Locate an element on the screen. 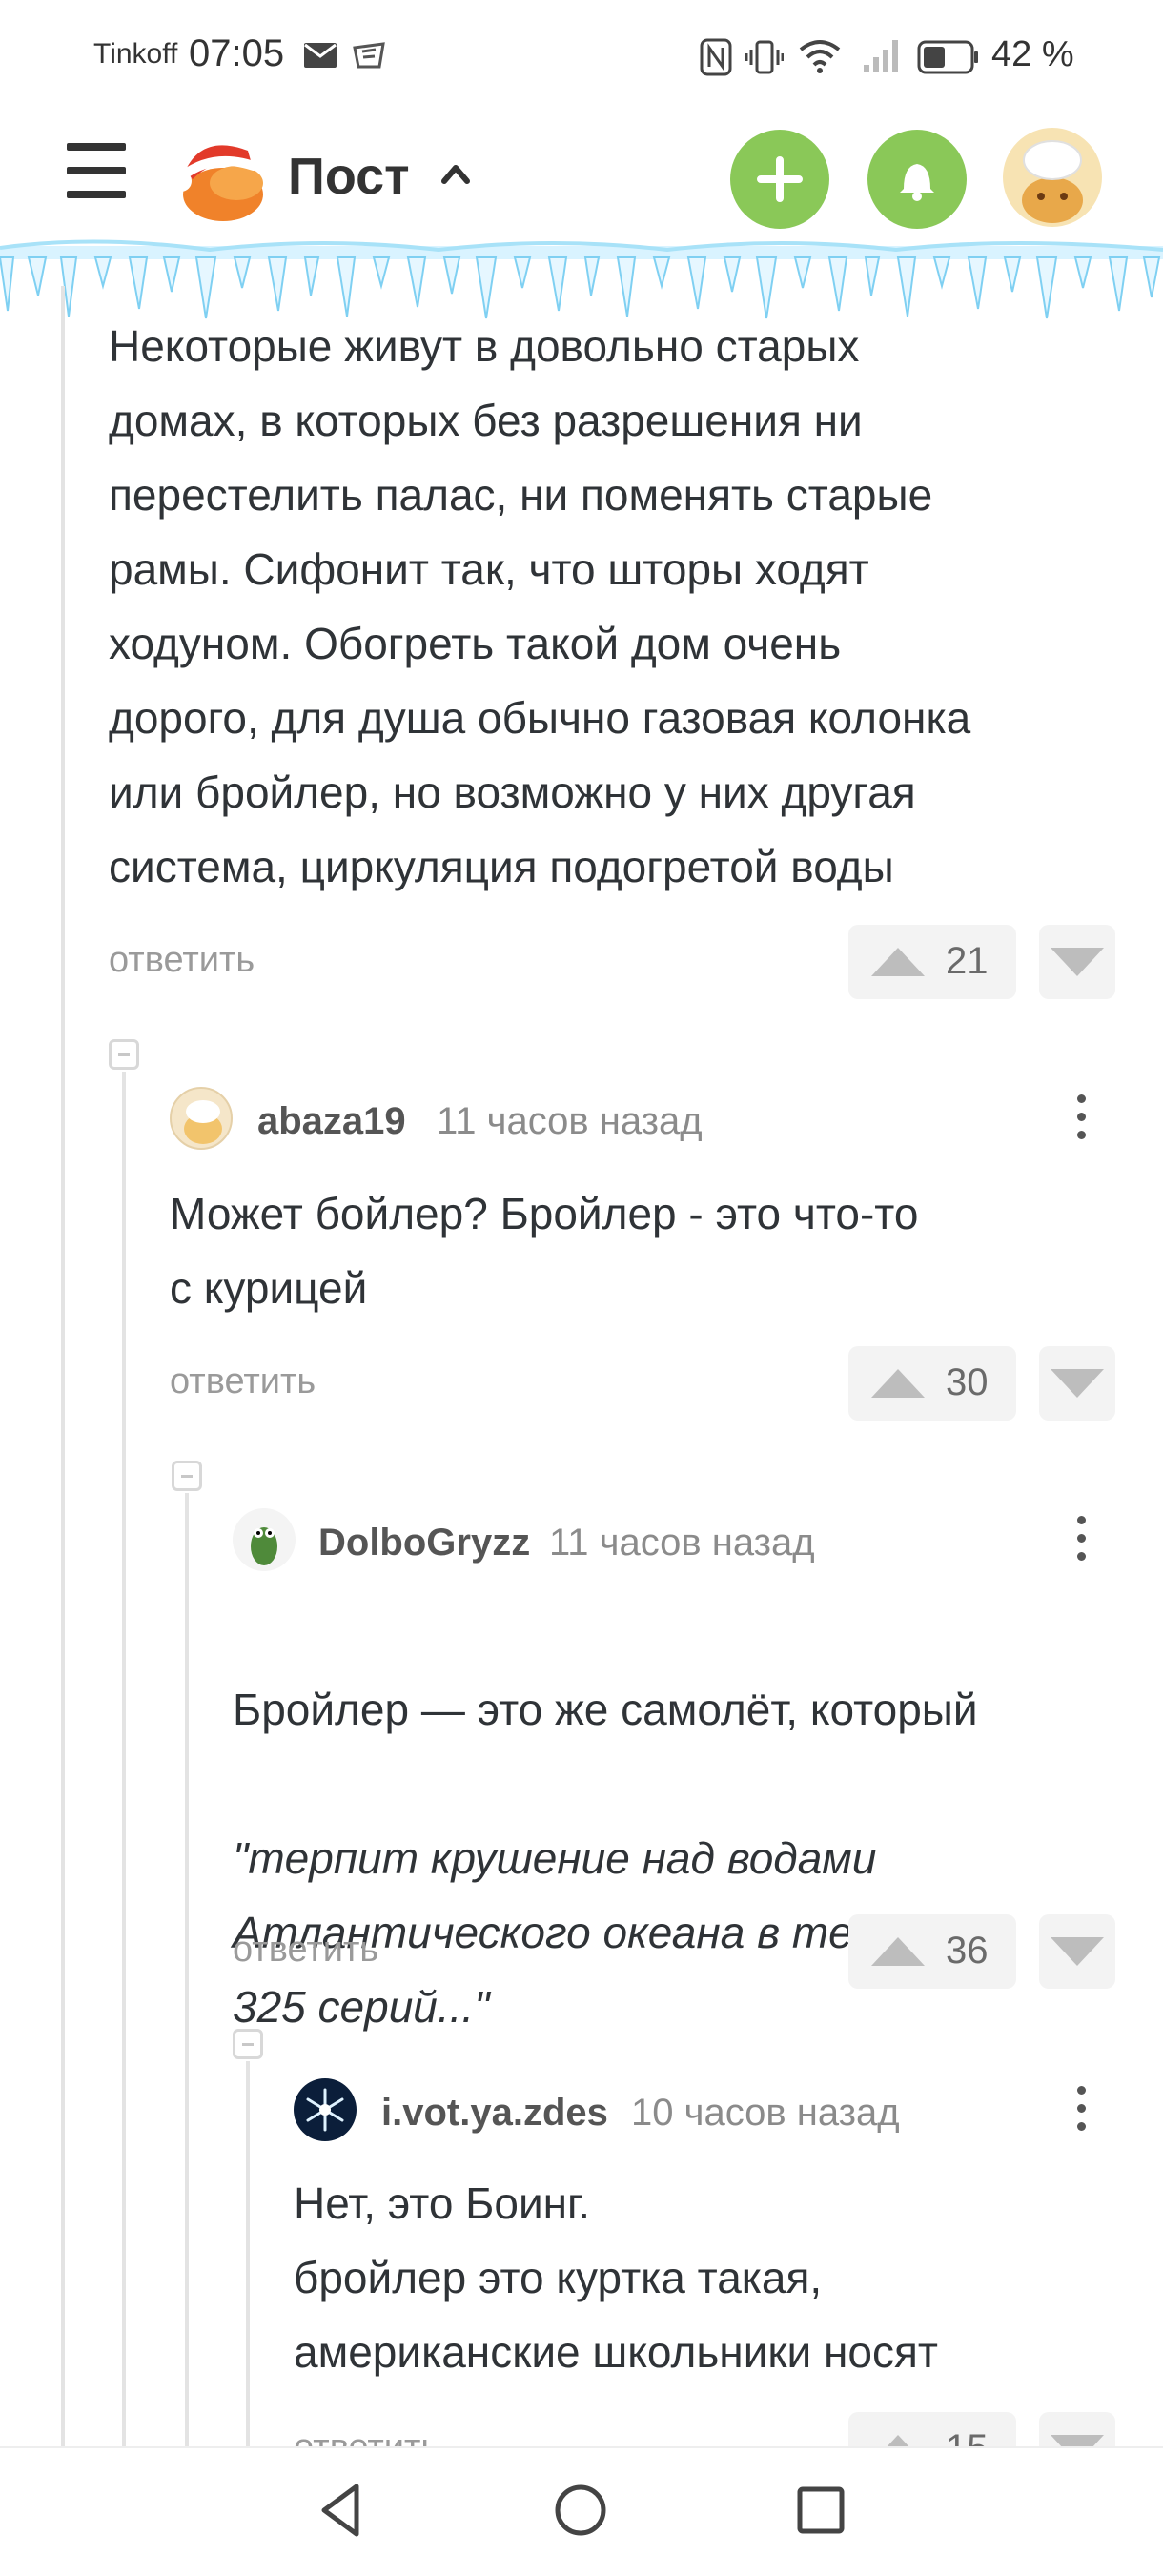 Image resolution: width=1163 pixels, height=2576 pixels. comment-text-plain: Бройлер — это же самолёт, который is located at coordinates (605, 1710).